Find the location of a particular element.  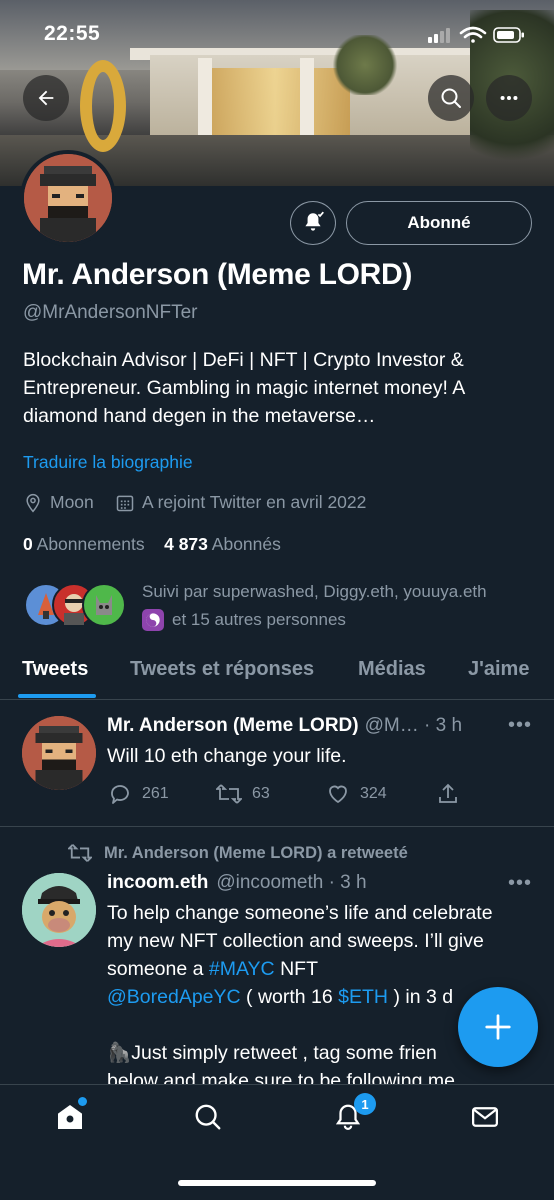

tweet-text: Will 10 eth change your life. is located at coordinates (227, 756).